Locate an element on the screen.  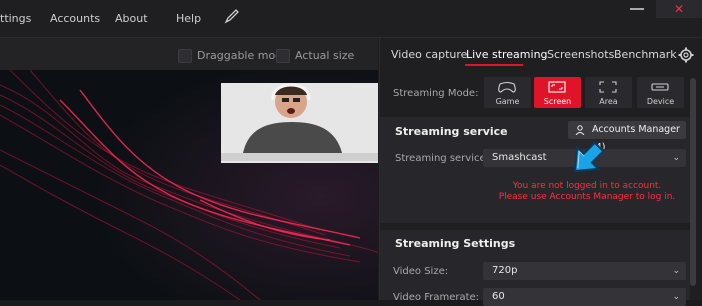
menu-about: About is located at coordinates (131, 18).